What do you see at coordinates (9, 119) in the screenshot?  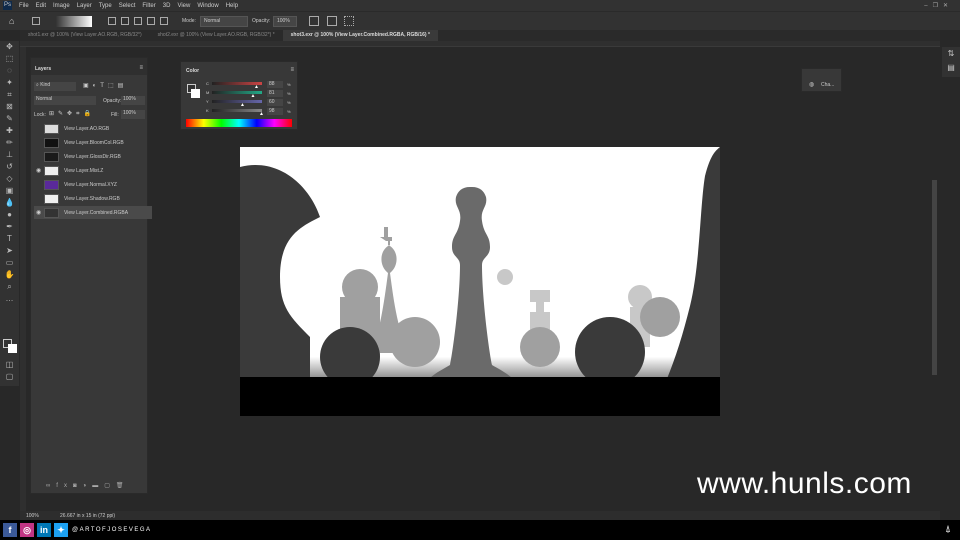 I see `eyedropper-icon: ✎` at bounding box center [9, 119].